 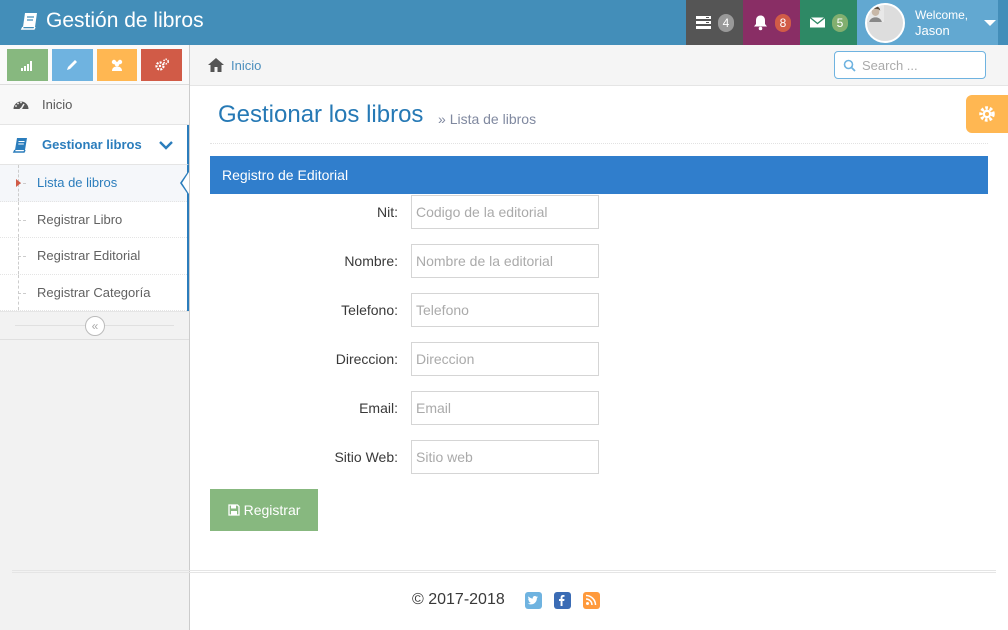 I want to click on form-row-sitio-web: Sitio Web:, so click(x=410, y=457).